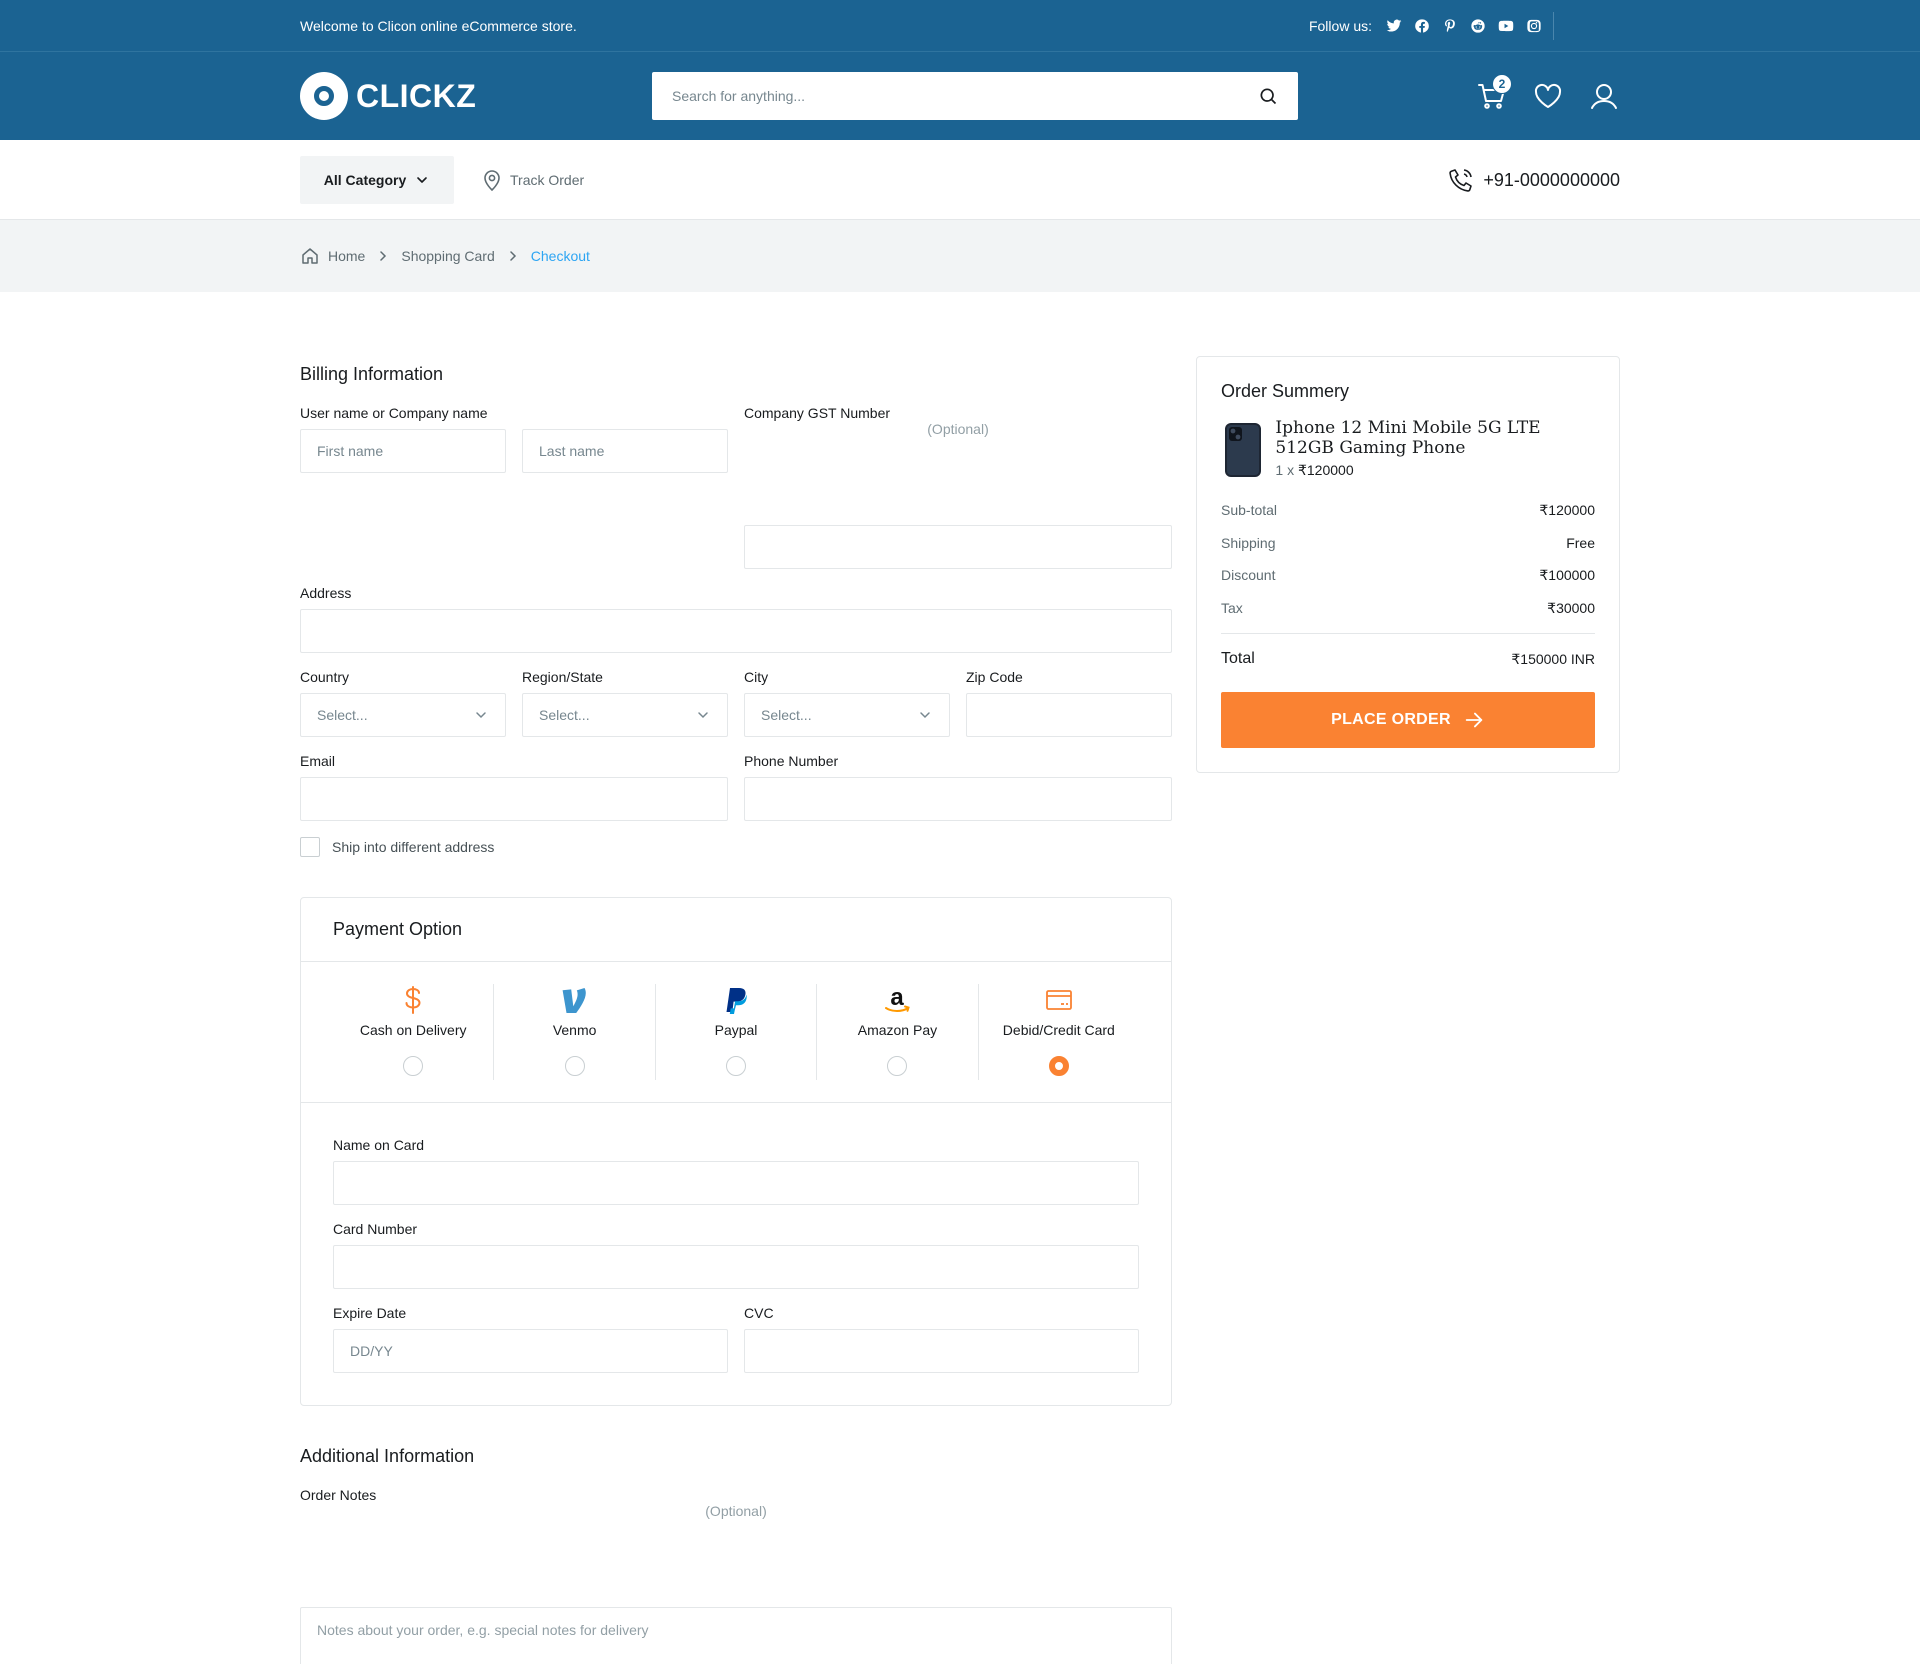 The image size is (1920, 1664). I want to click on last-name-input: Last name, so click(625, 451).